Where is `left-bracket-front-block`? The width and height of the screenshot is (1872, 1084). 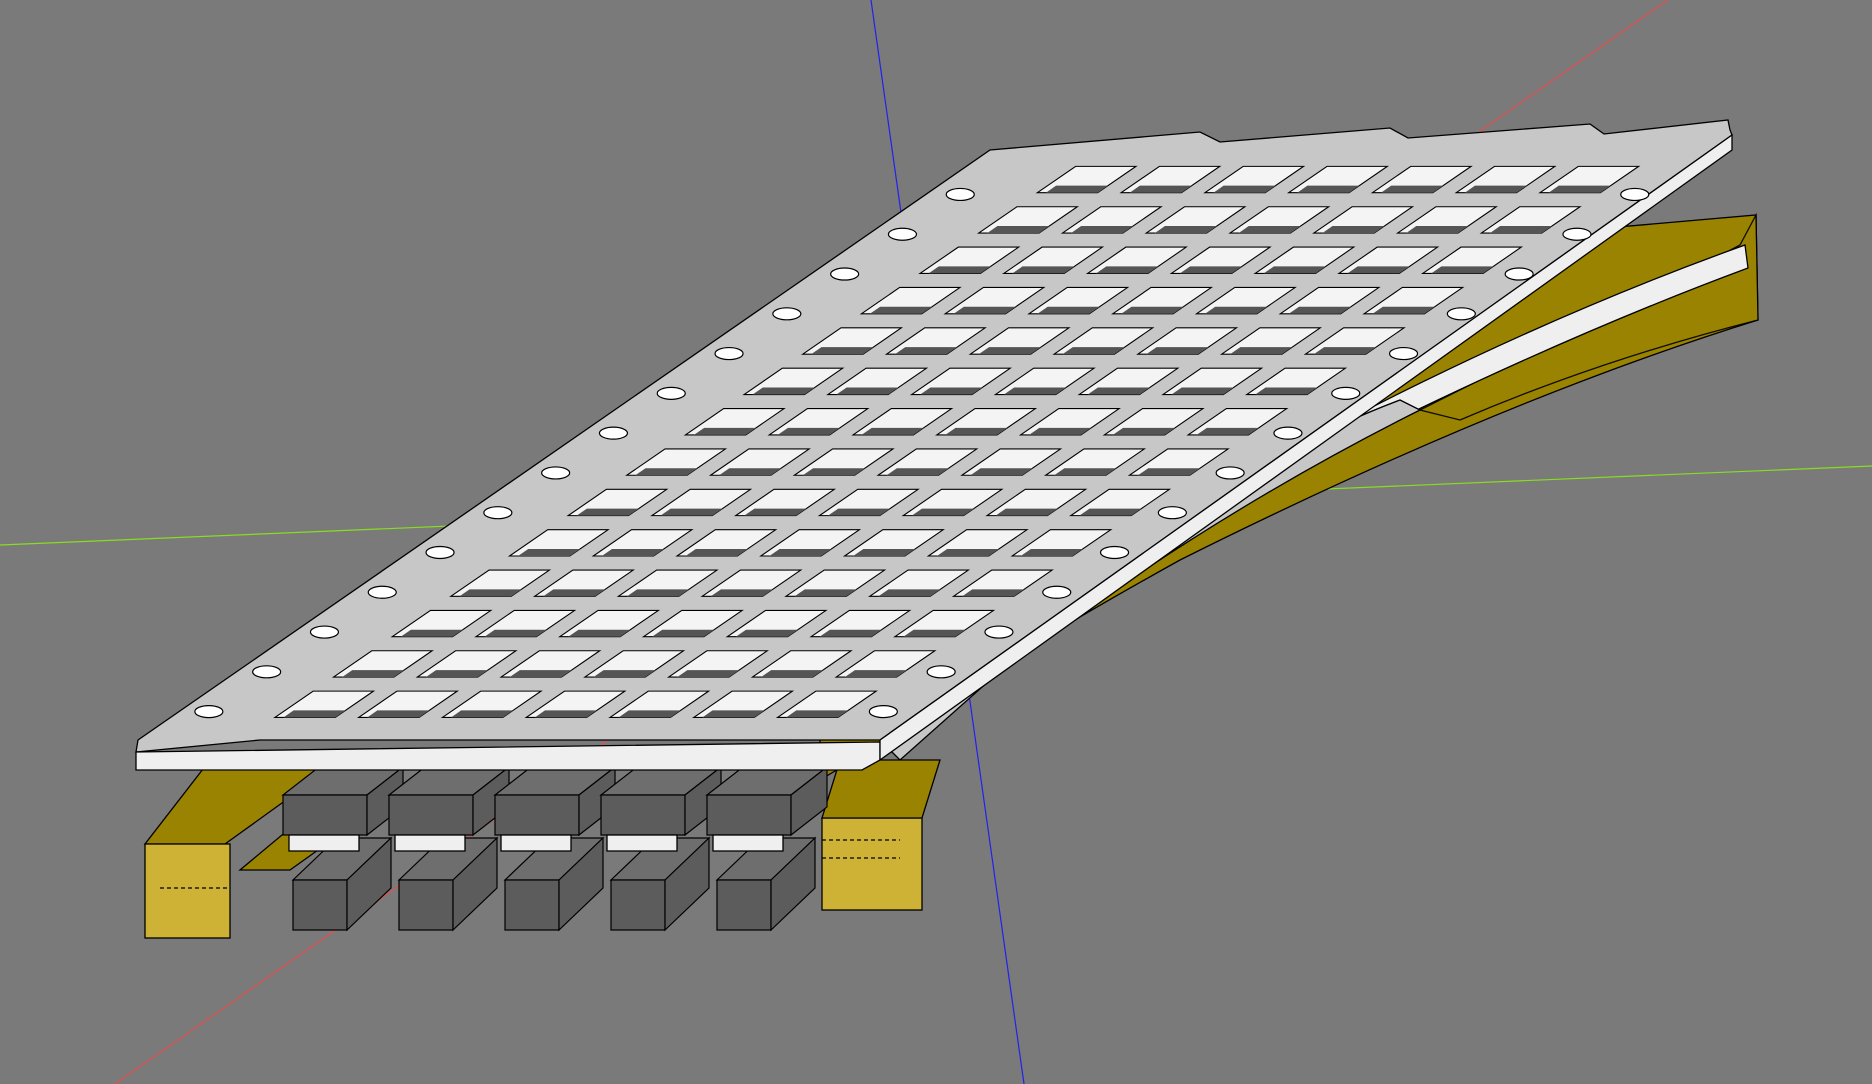
left-bracket-front-block is located at coordinates (187, 891).